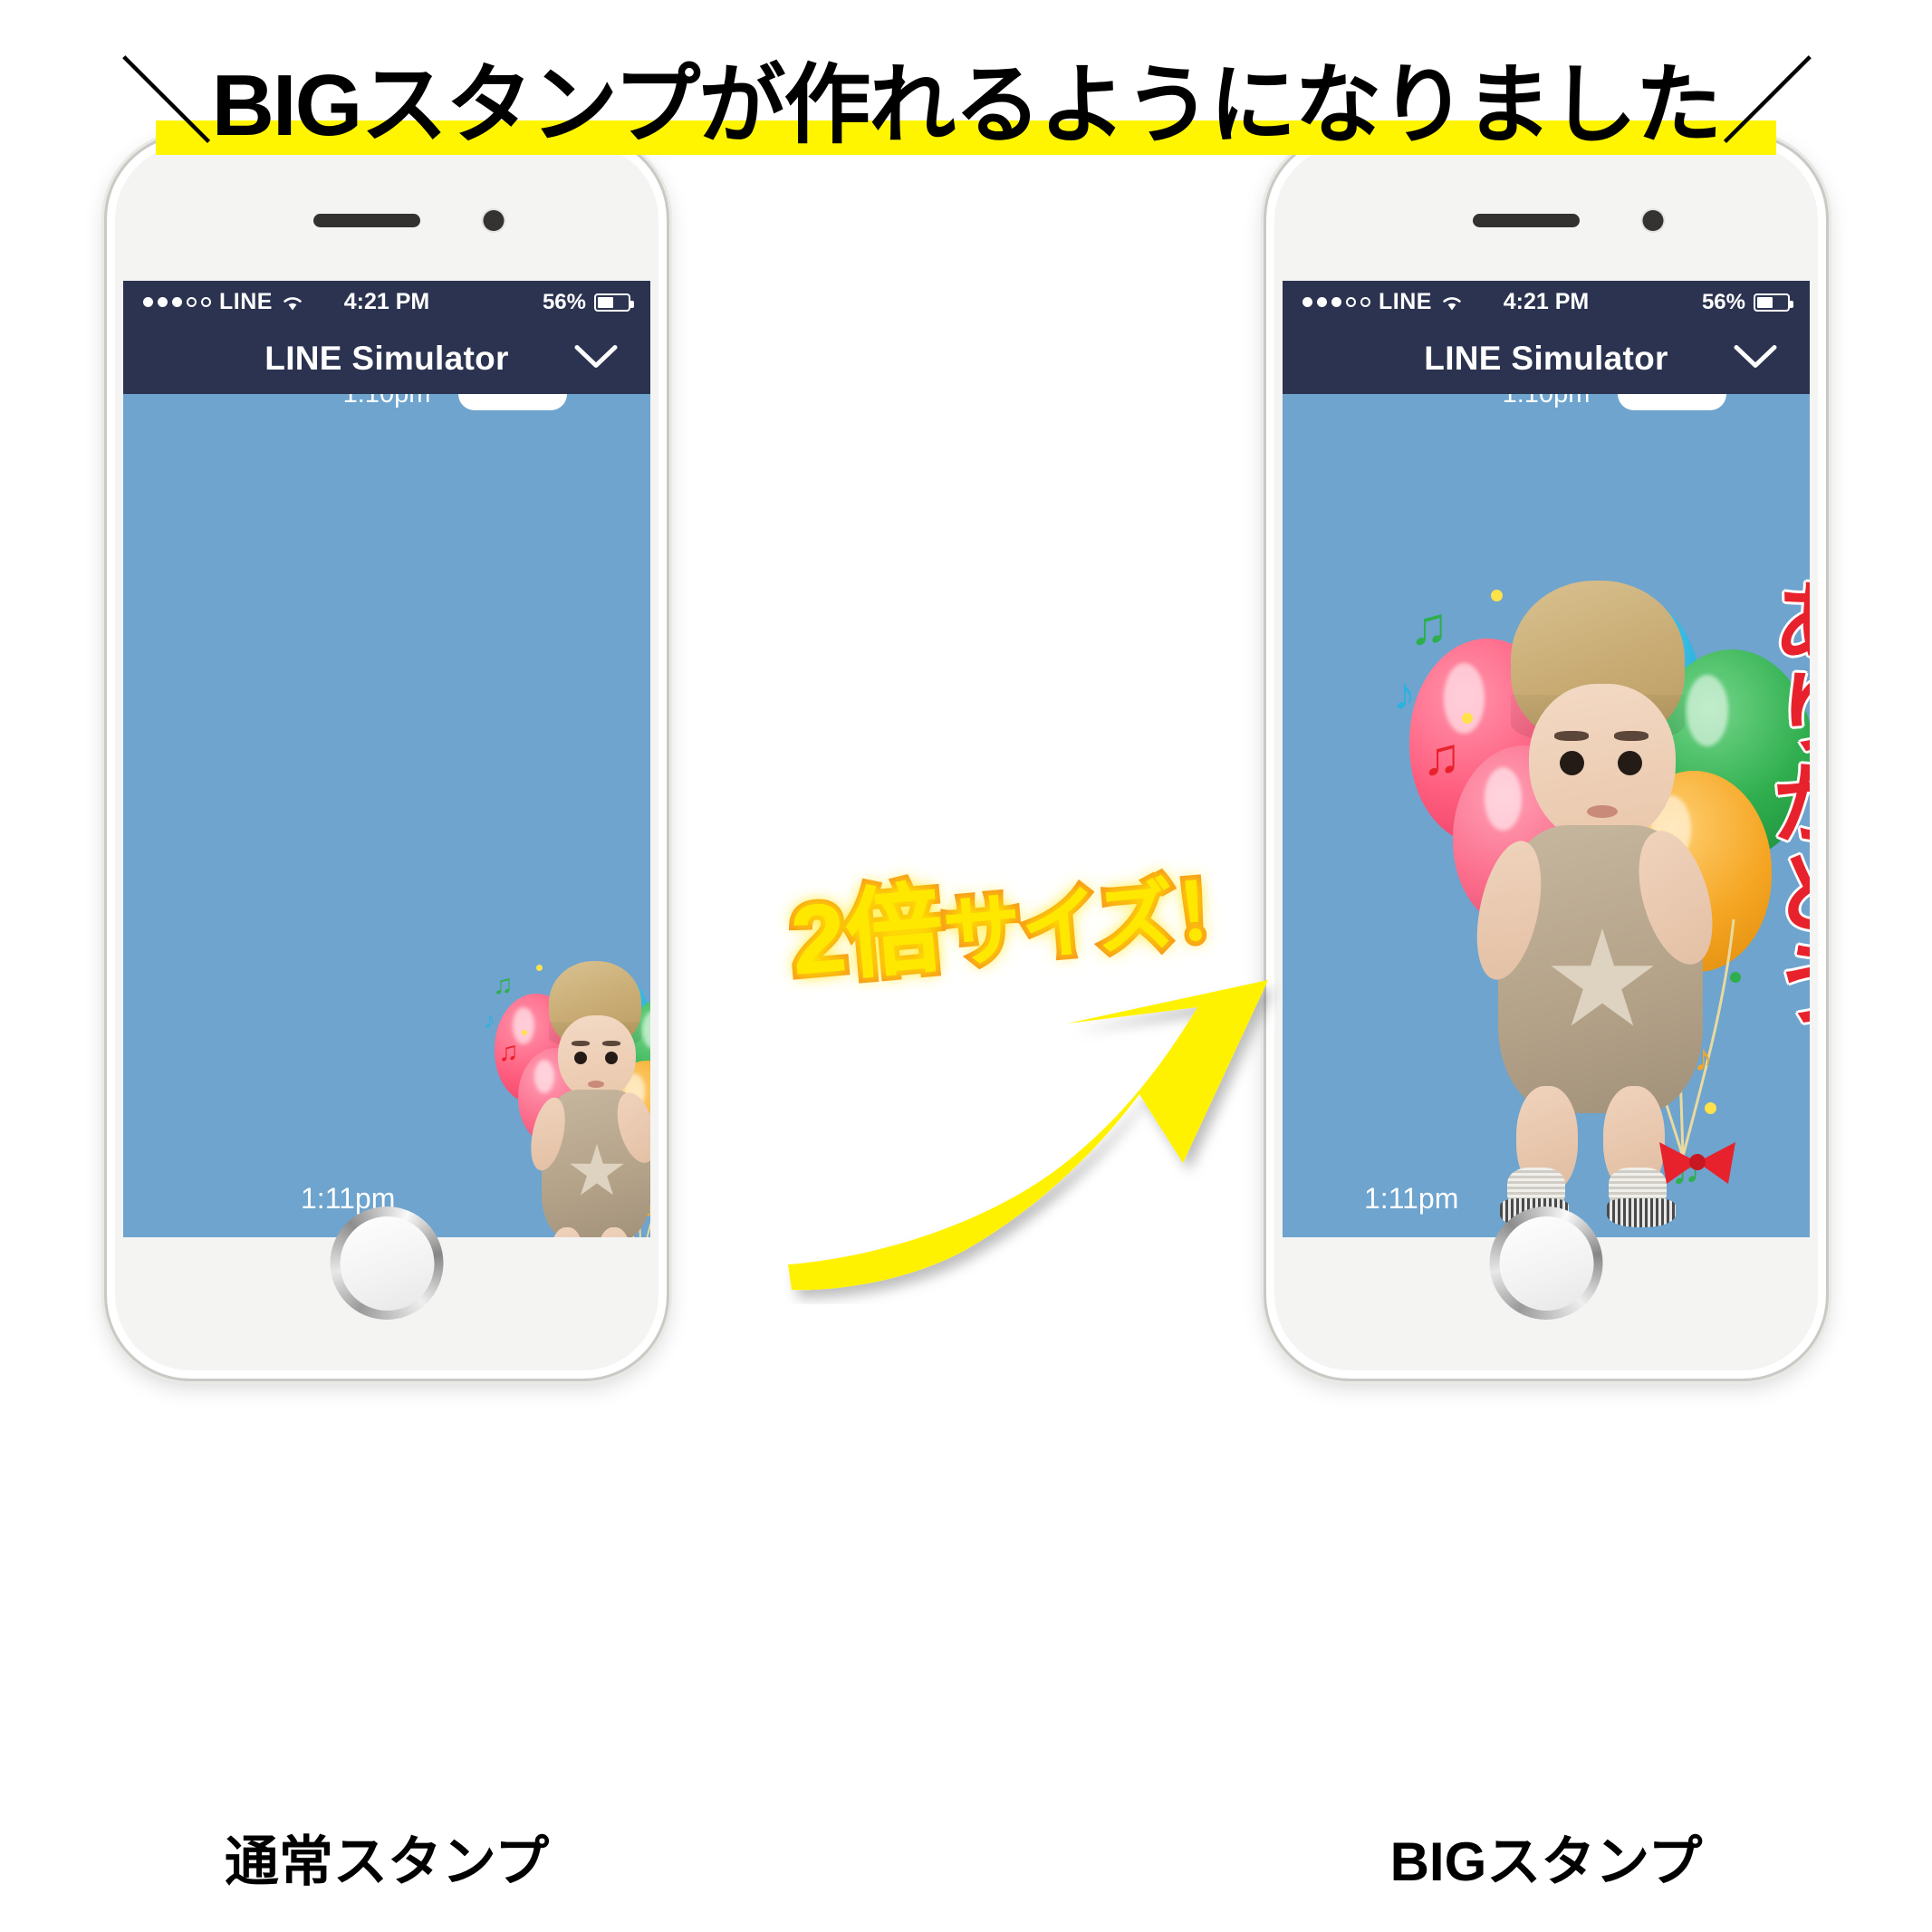  I want to click on ribbon-bow-icon, so click(1697, 1163).